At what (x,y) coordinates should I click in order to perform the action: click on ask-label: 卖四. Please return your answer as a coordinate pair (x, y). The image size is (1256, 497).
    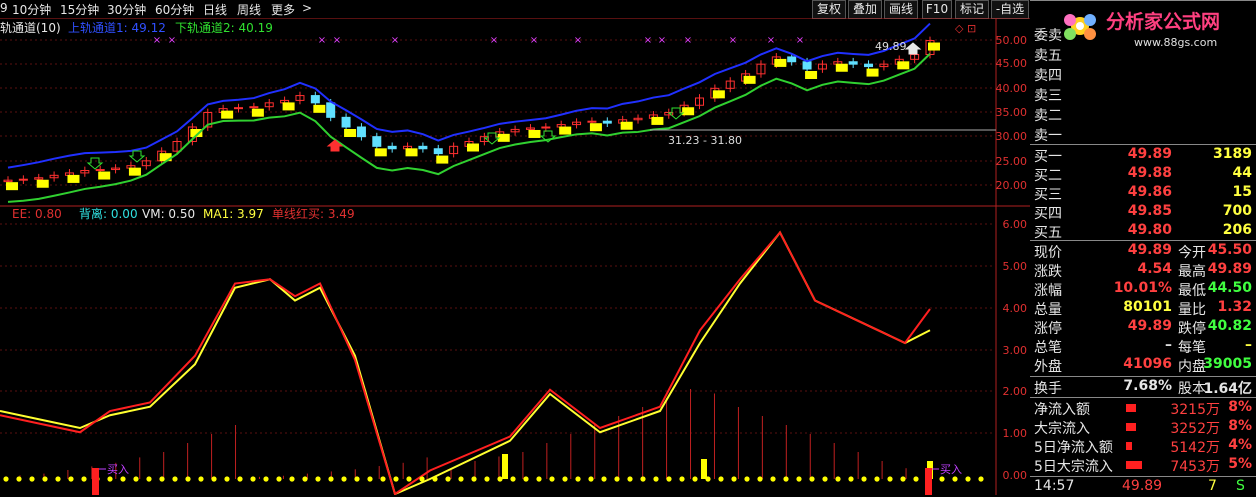
    Looking at the image, I should click on (1048, 76).